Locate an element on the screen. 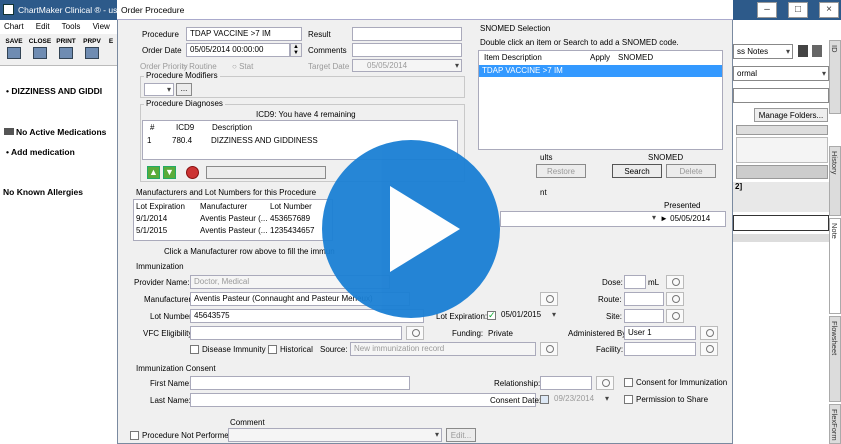 Image resolution: width=841 pixels, height=444 pixels. delete-diagnosis-icon is located at coordinates (192, 172).